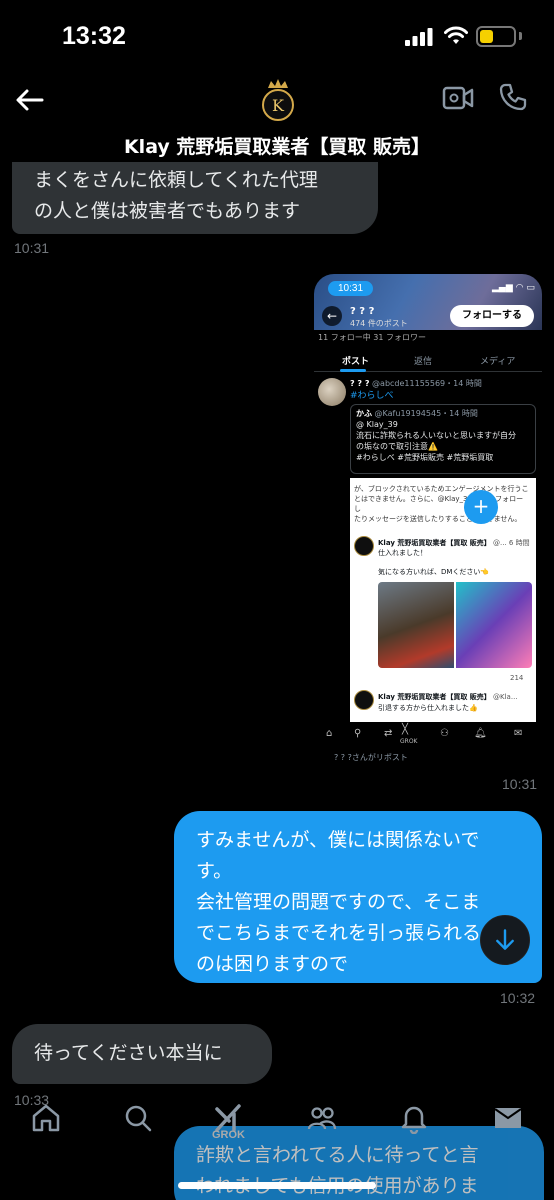  I want to click on shot-nav-bar: ⌂ ⚲ ⇄ ╳ GROK ⚇ 🔔︎ ✉, so click(428, 735).